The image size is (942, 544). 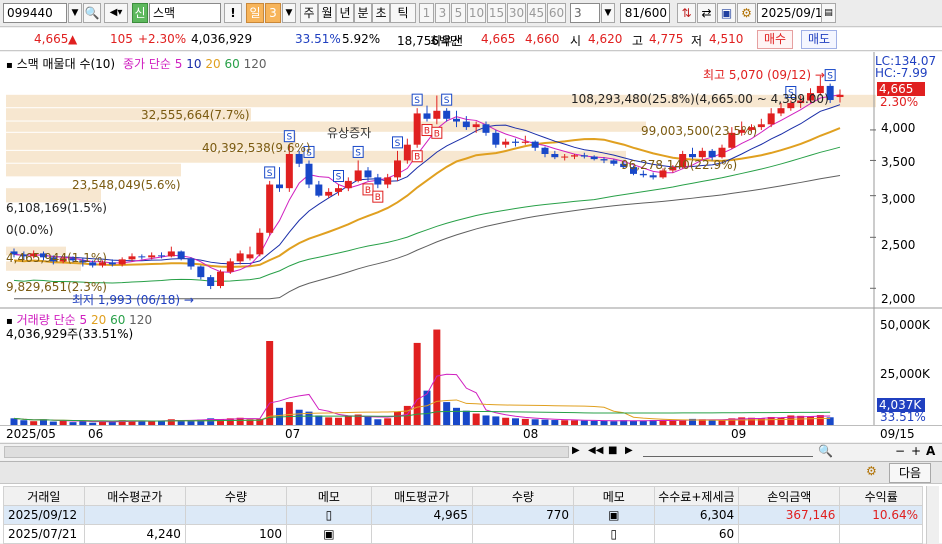 I want to click on column-header: 손익금액, so click(x=789, y=496).